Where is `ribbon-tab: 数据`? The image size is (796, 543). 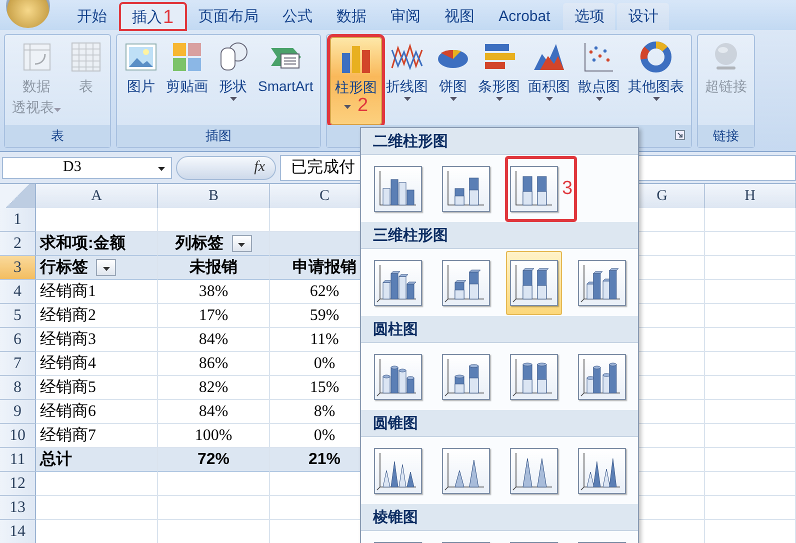
ribbon-tab: 数据 is located at coordinates (352, 16).